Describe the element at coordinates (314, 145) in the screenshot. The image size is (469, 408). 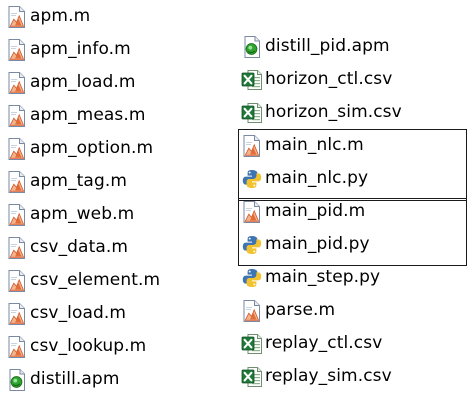
I see `file-name-label: main_nlc.m` at that location.